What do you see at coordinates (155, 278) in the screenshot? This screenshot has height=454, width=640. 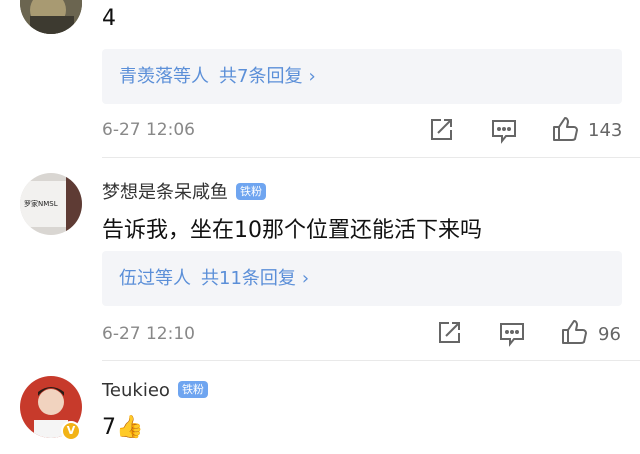 I see `reply-users: 伍过等人` at bounding box center [155, 278].